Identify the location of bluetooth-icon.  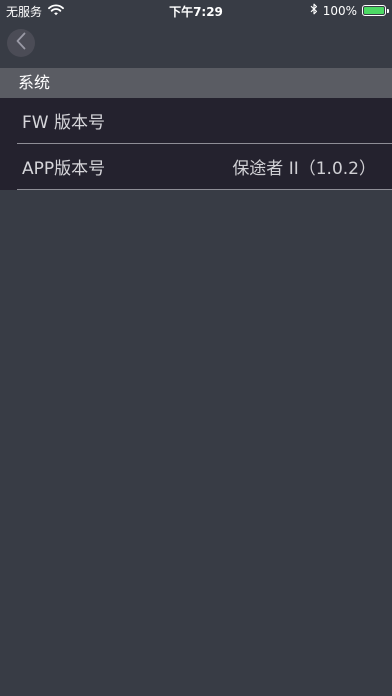
(314, 10).